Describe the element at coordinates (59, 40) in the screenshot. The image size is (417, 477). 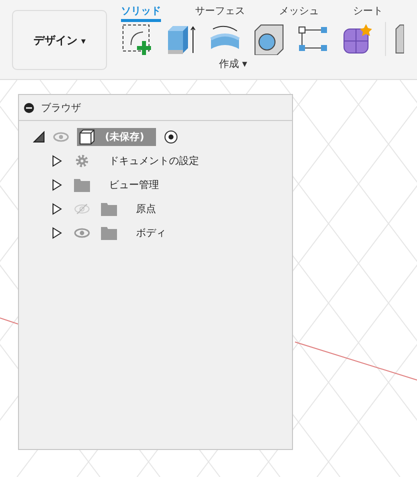
I see `workspace-dropdown: デザイン ▾` at that location.